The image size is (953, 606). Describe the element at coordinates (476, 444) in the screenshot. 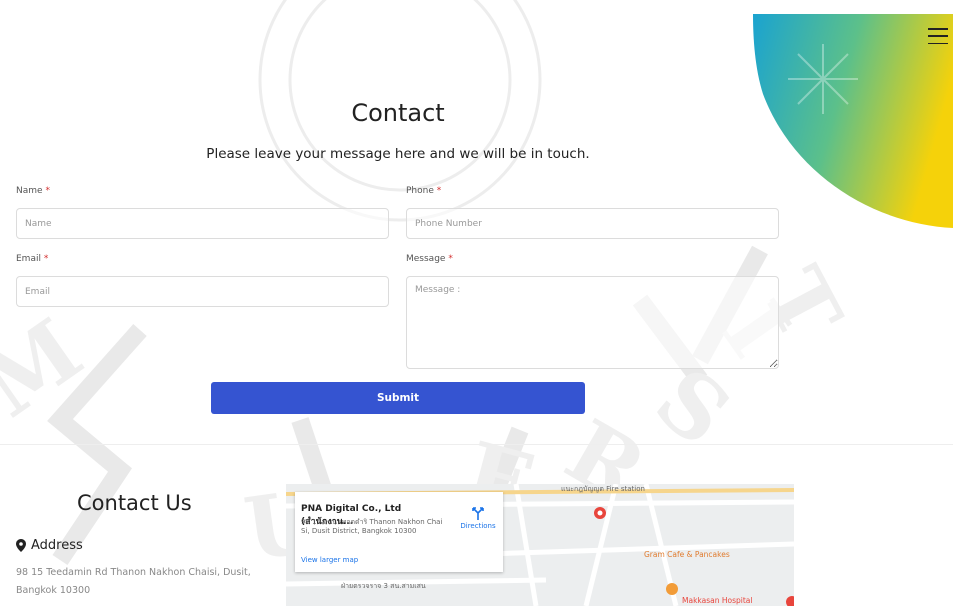

I see `section-divider` at that location.